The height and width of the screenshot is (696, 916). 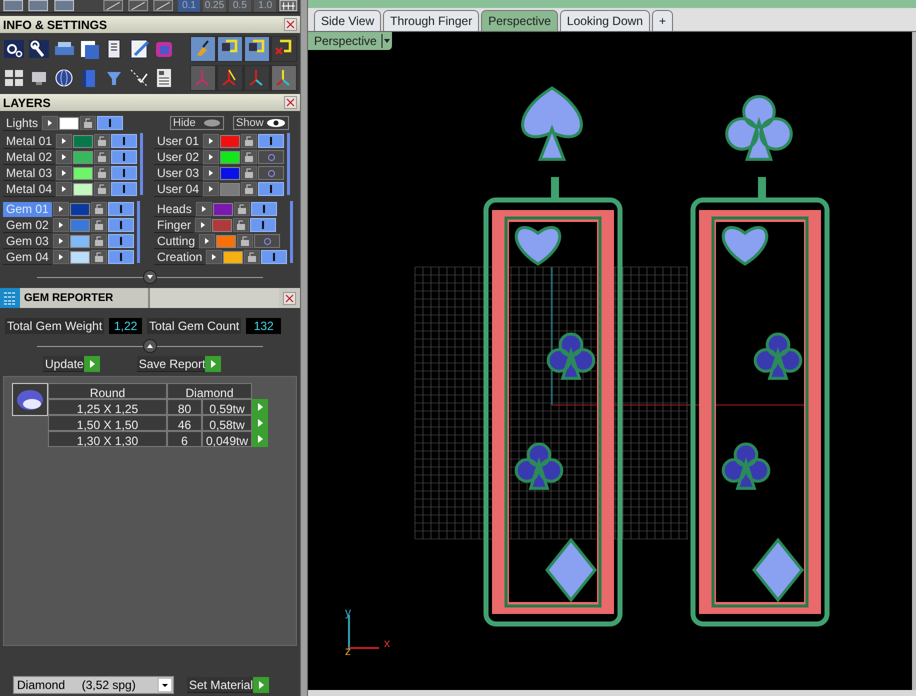 What do you see at coordinates (178, 189) in the screenshot?
I see `layer-name: User 04` at bounding box center [178, 189].